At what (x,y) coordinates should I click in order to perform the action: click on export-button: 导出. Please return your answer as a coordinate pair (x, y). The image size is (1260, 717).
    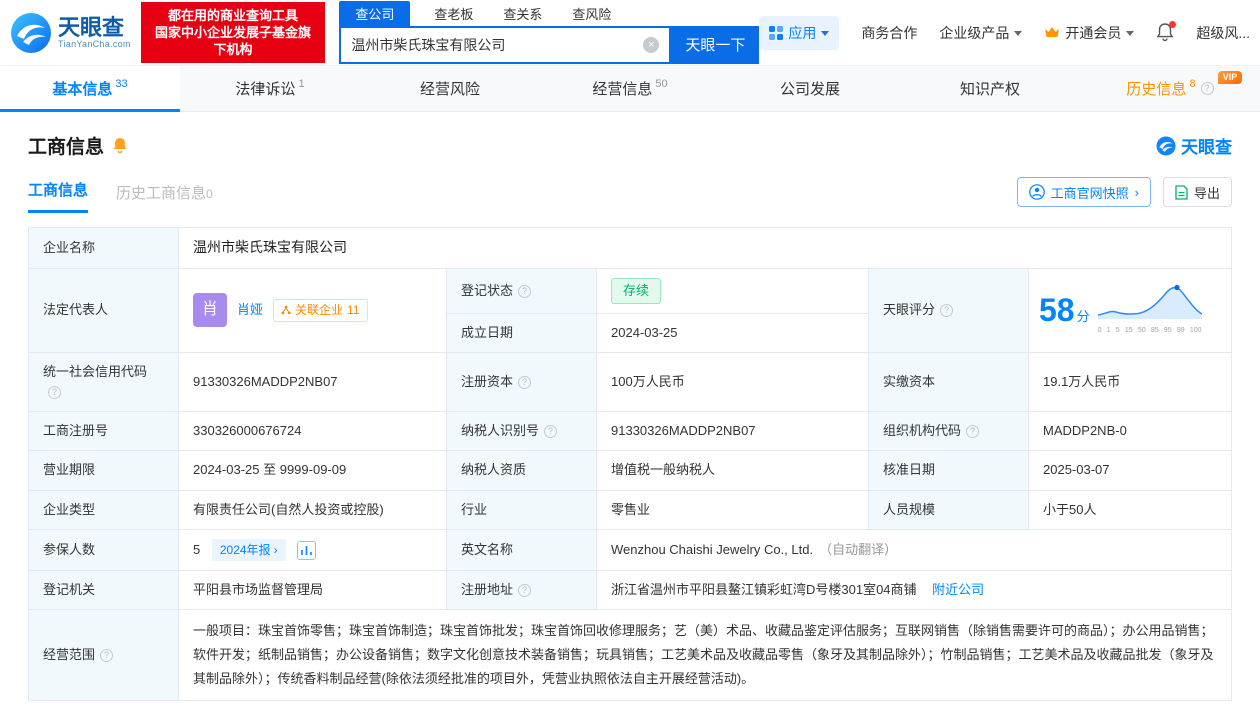
    Looking at the image, I should click on (1197, 192).